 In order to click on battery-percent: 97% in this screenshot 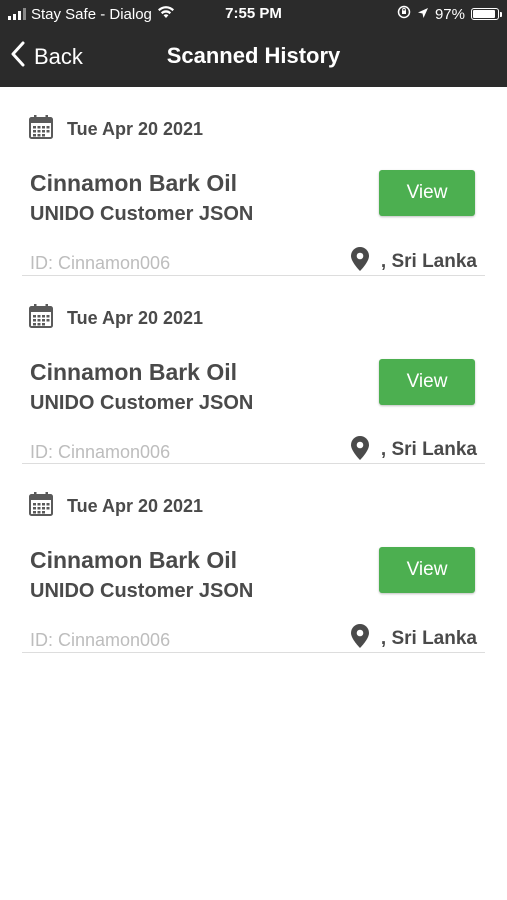, I will do `click(449, 14)`.